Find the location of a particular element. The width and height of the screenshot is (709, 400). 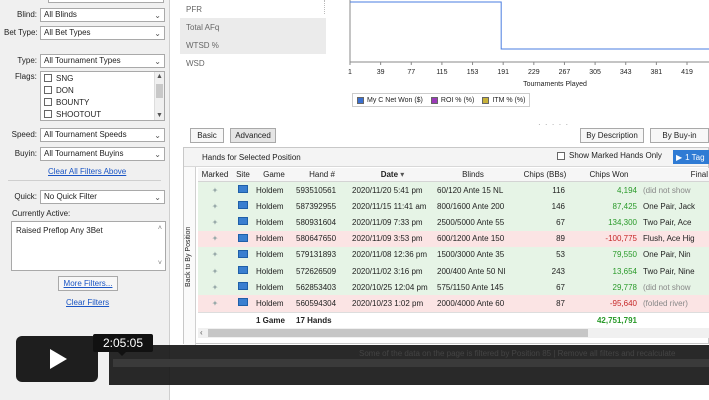

date-cell: 2020/10/25 12:04 pm is located at coordinates (390, 287).